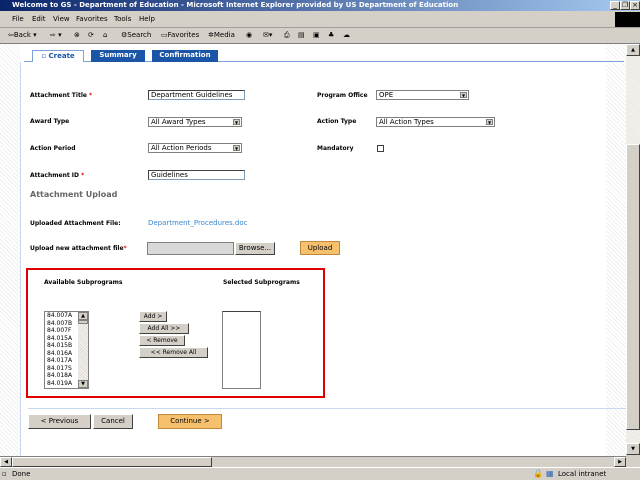 This screenshot has width=640, height=480. I want to click on action-period-select: All Action Periods ▼, so click(195, 148).